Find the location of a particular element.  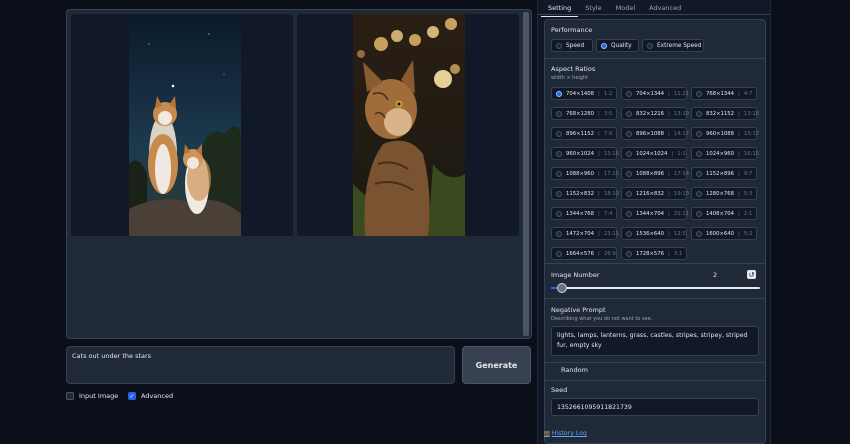

aspect-ratio-option: 832×1152 | 13:18 is located at coordinates (725, 113).